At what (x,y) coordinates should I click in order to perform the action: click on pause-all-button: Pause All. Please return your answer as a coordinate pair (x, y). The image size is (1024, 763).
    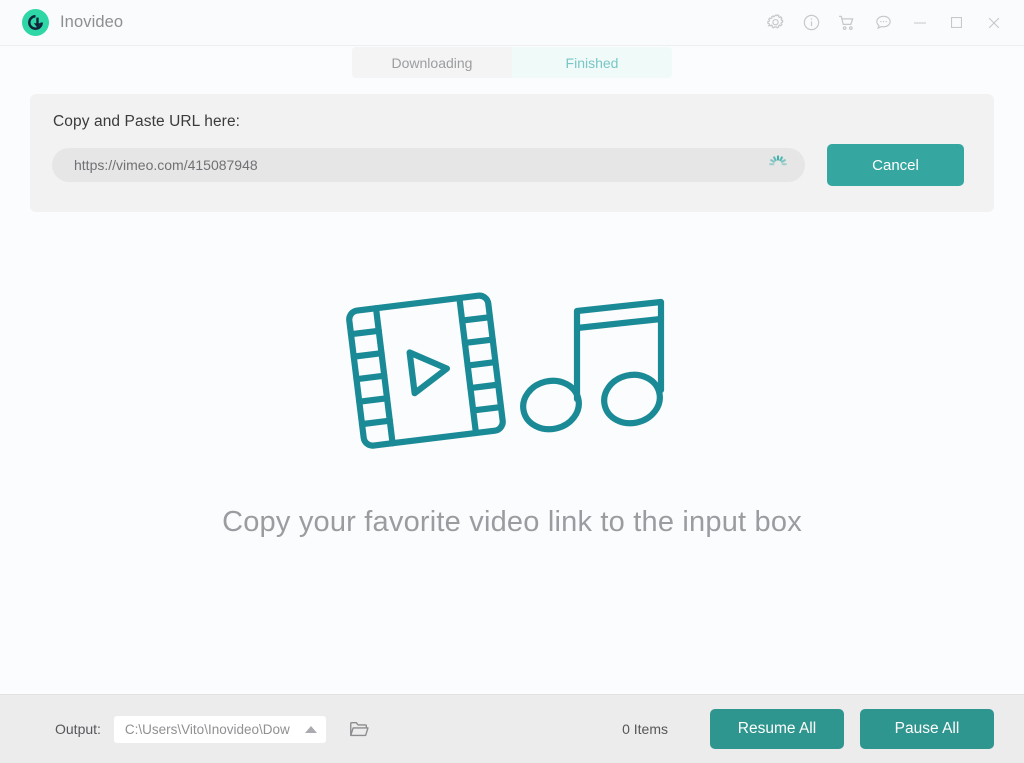
    Looking at the image, I should click on (927, 729).